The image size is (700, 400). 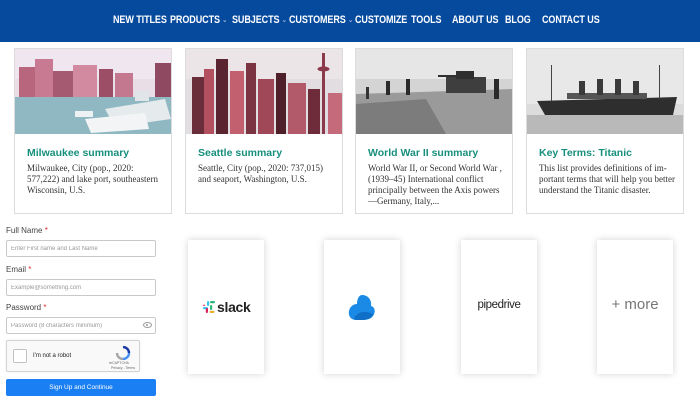 What do you see at coordinates (81, 387) in the screenshot?
I see `sign-up-button: Sign Up and Continue` at bounding box center [81, 387].